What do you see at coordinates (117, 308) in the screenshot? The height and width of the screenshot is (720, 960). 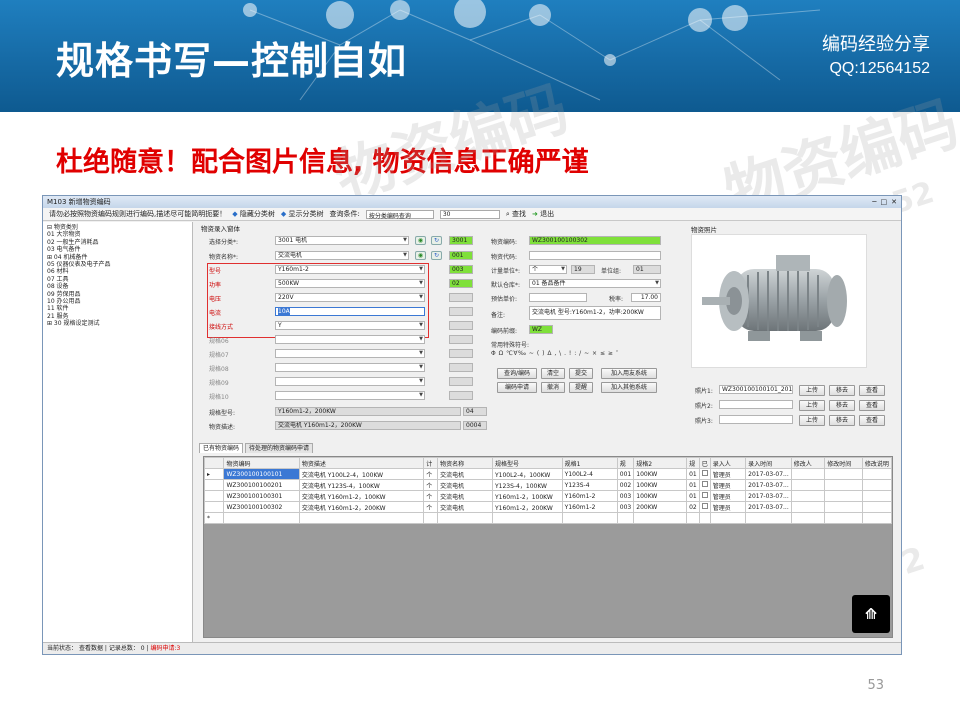 I see `tree-node: 11 软件` at bounding box center [117, 308].